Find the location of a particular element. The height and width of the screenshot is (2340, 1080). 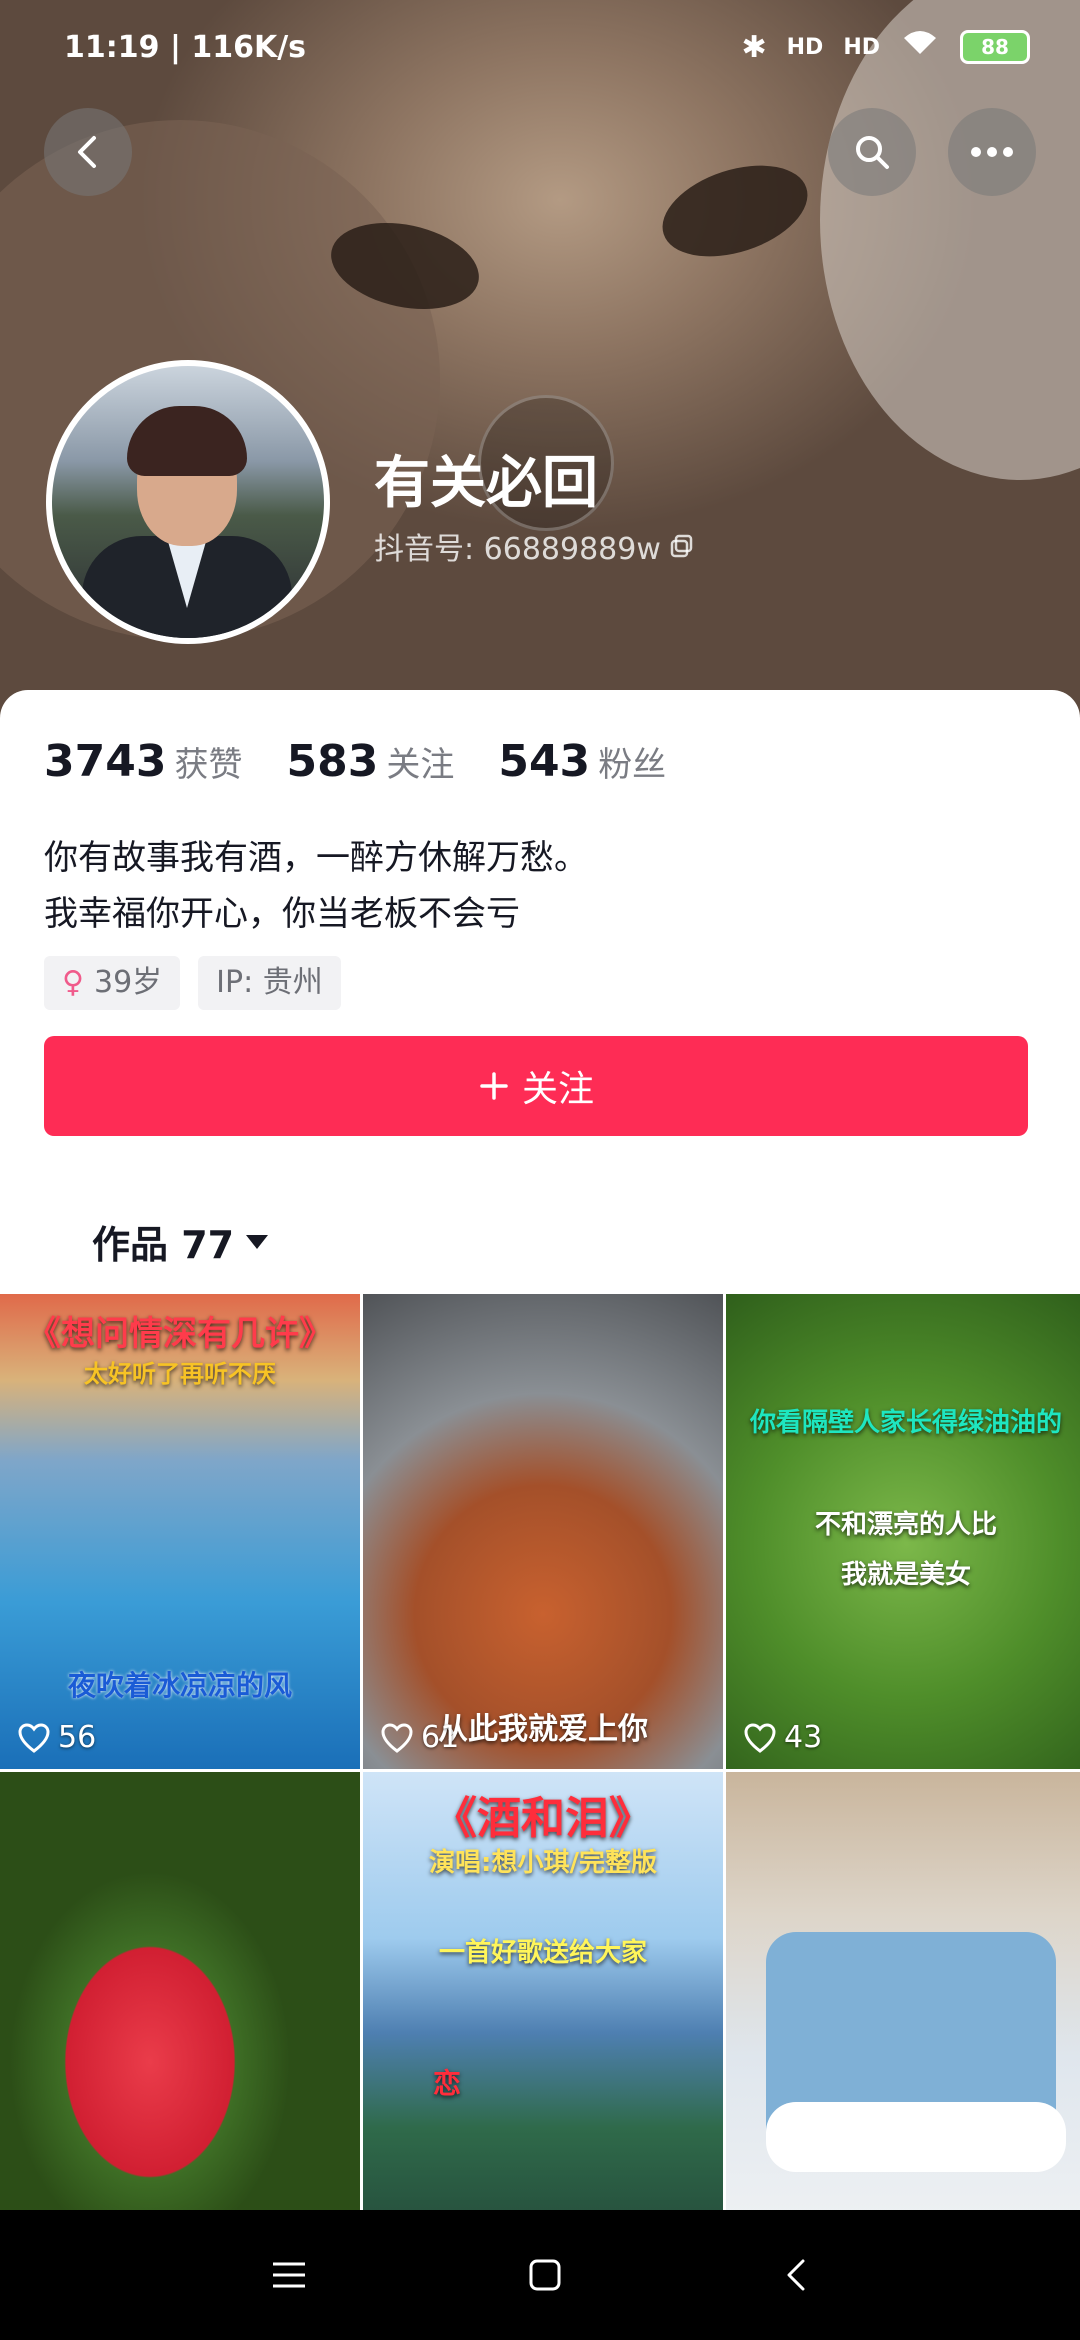

more-button is located at coordinates (992, 152).